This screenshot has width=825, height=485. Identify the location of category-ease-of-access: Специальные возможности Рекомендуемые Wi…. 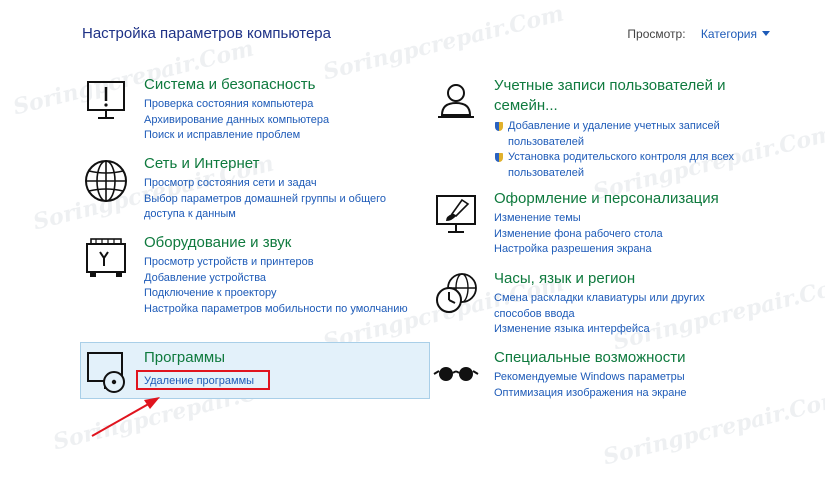
(602, 376).